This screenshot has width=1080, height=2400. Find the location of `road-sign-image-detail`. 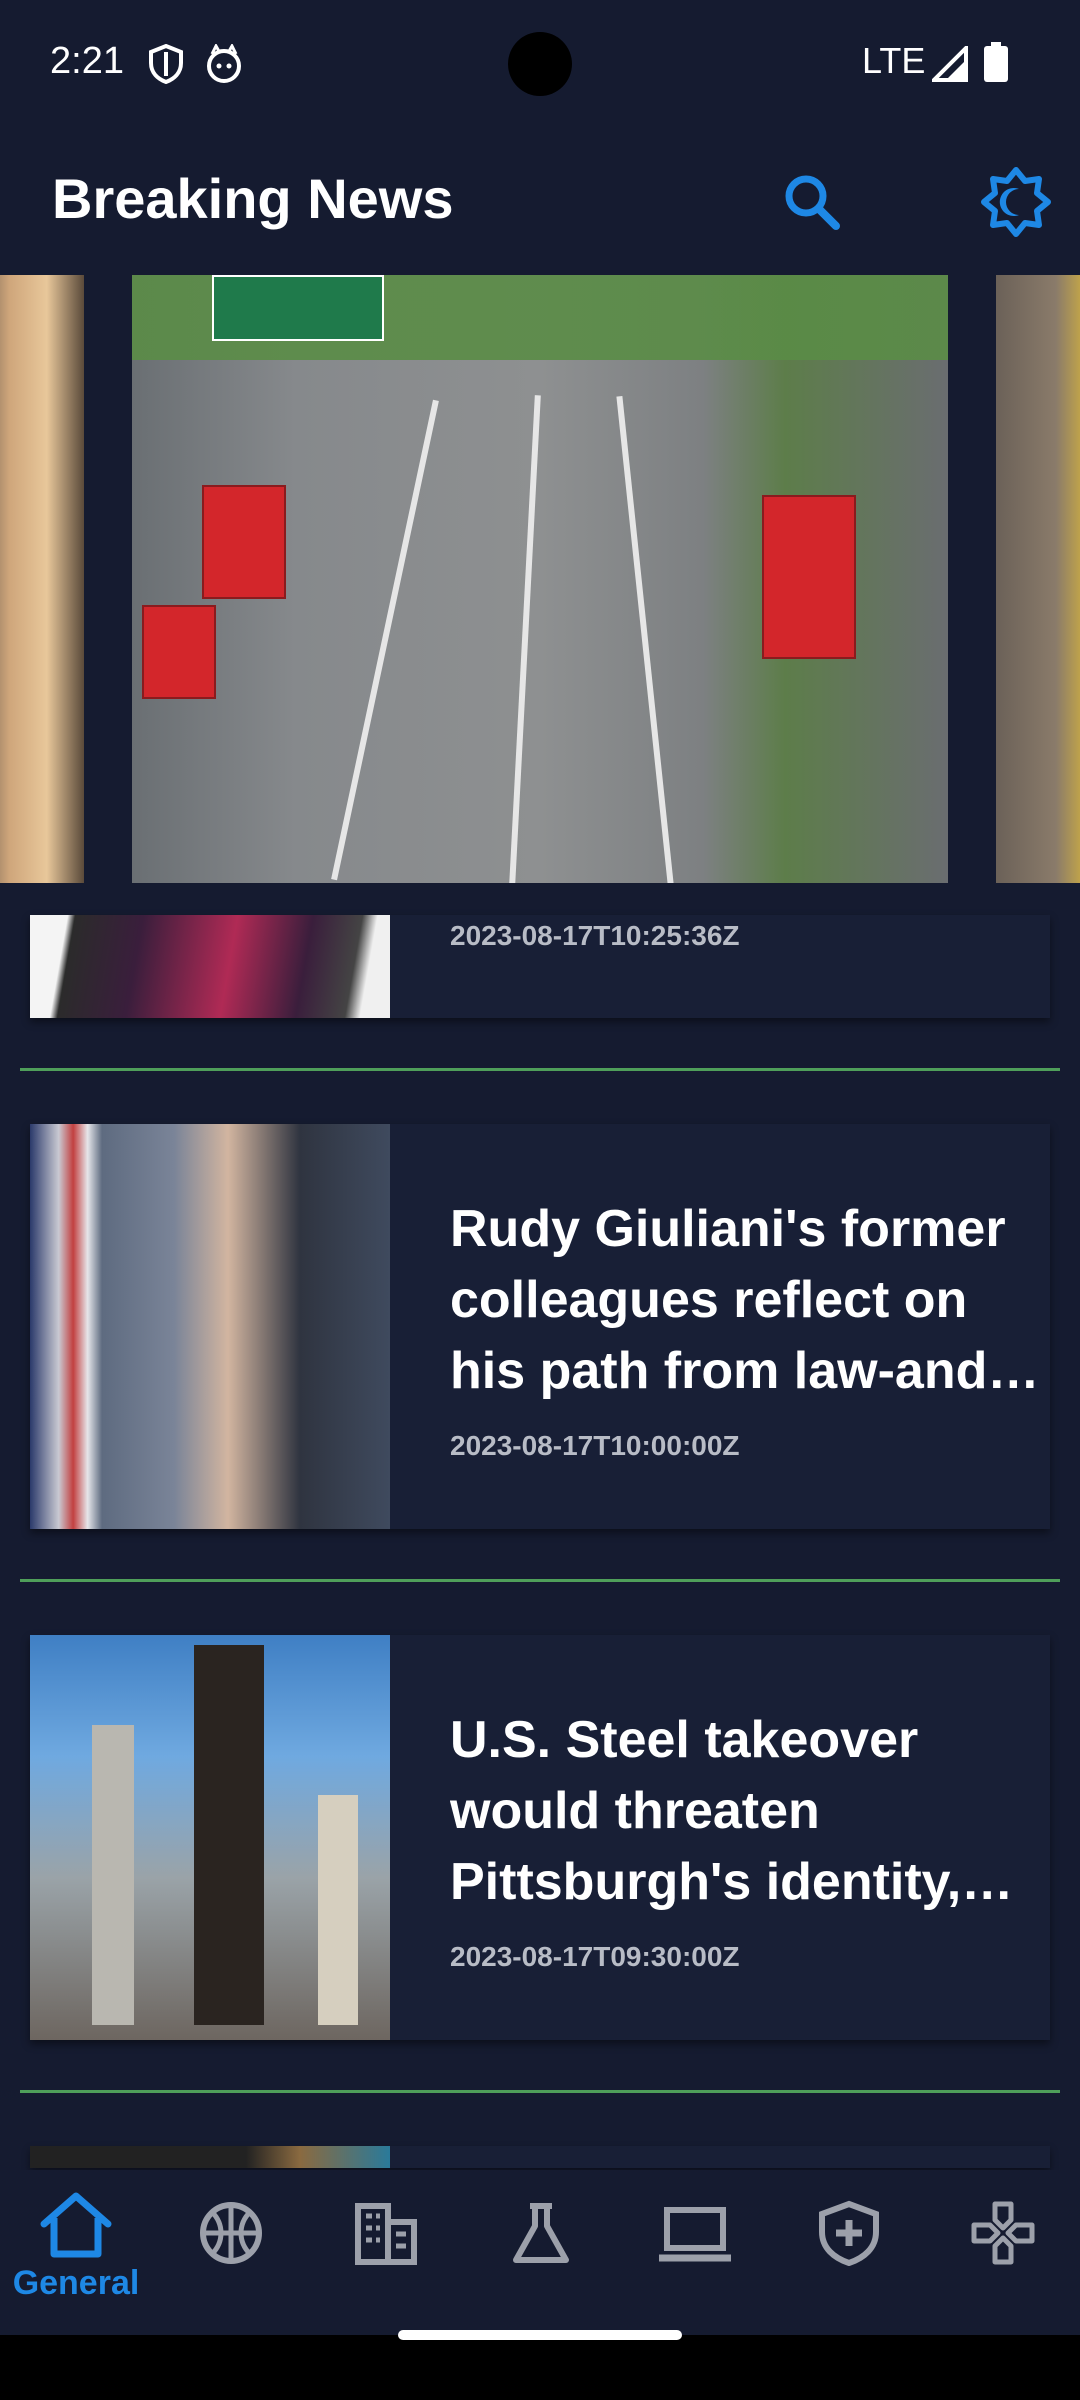

road-sign-image-detail is located at coordinates (298, 308).